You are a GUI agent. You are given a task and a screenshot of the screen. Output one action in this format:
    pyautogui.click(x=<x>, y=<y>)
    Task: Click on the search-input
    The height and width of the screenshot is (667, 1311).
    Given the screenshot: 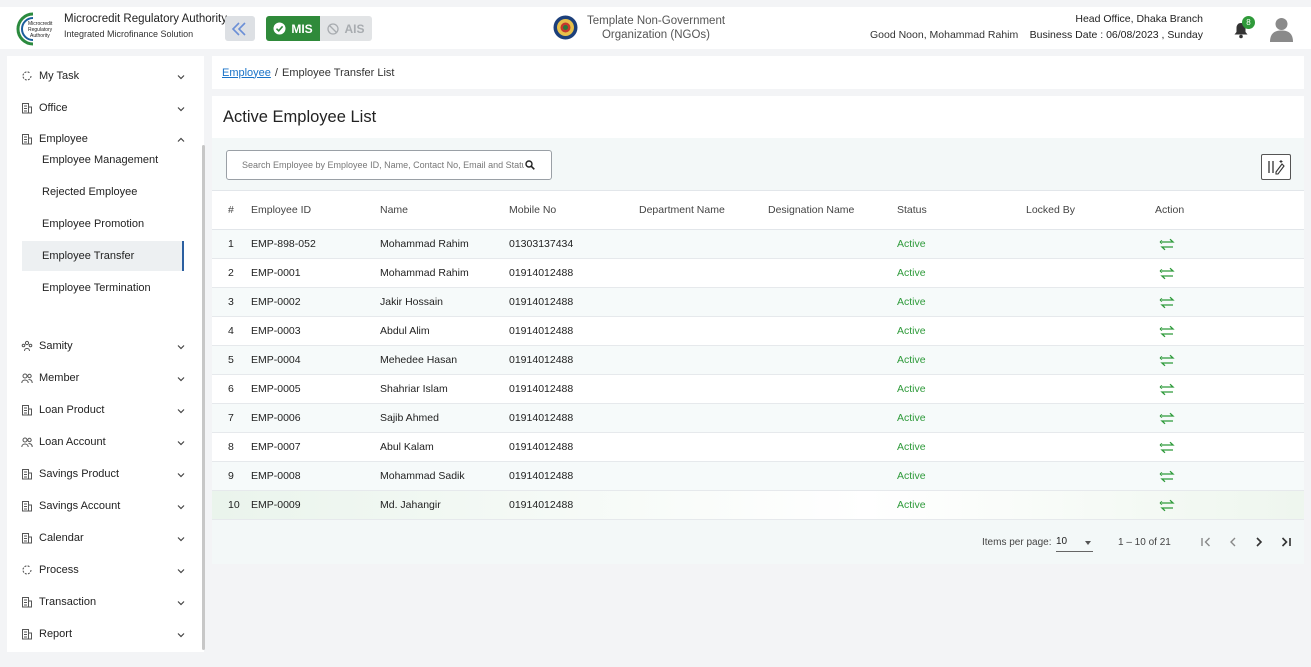 What is the action you would take?
    pyautogui.click(x=376, y=165)
    